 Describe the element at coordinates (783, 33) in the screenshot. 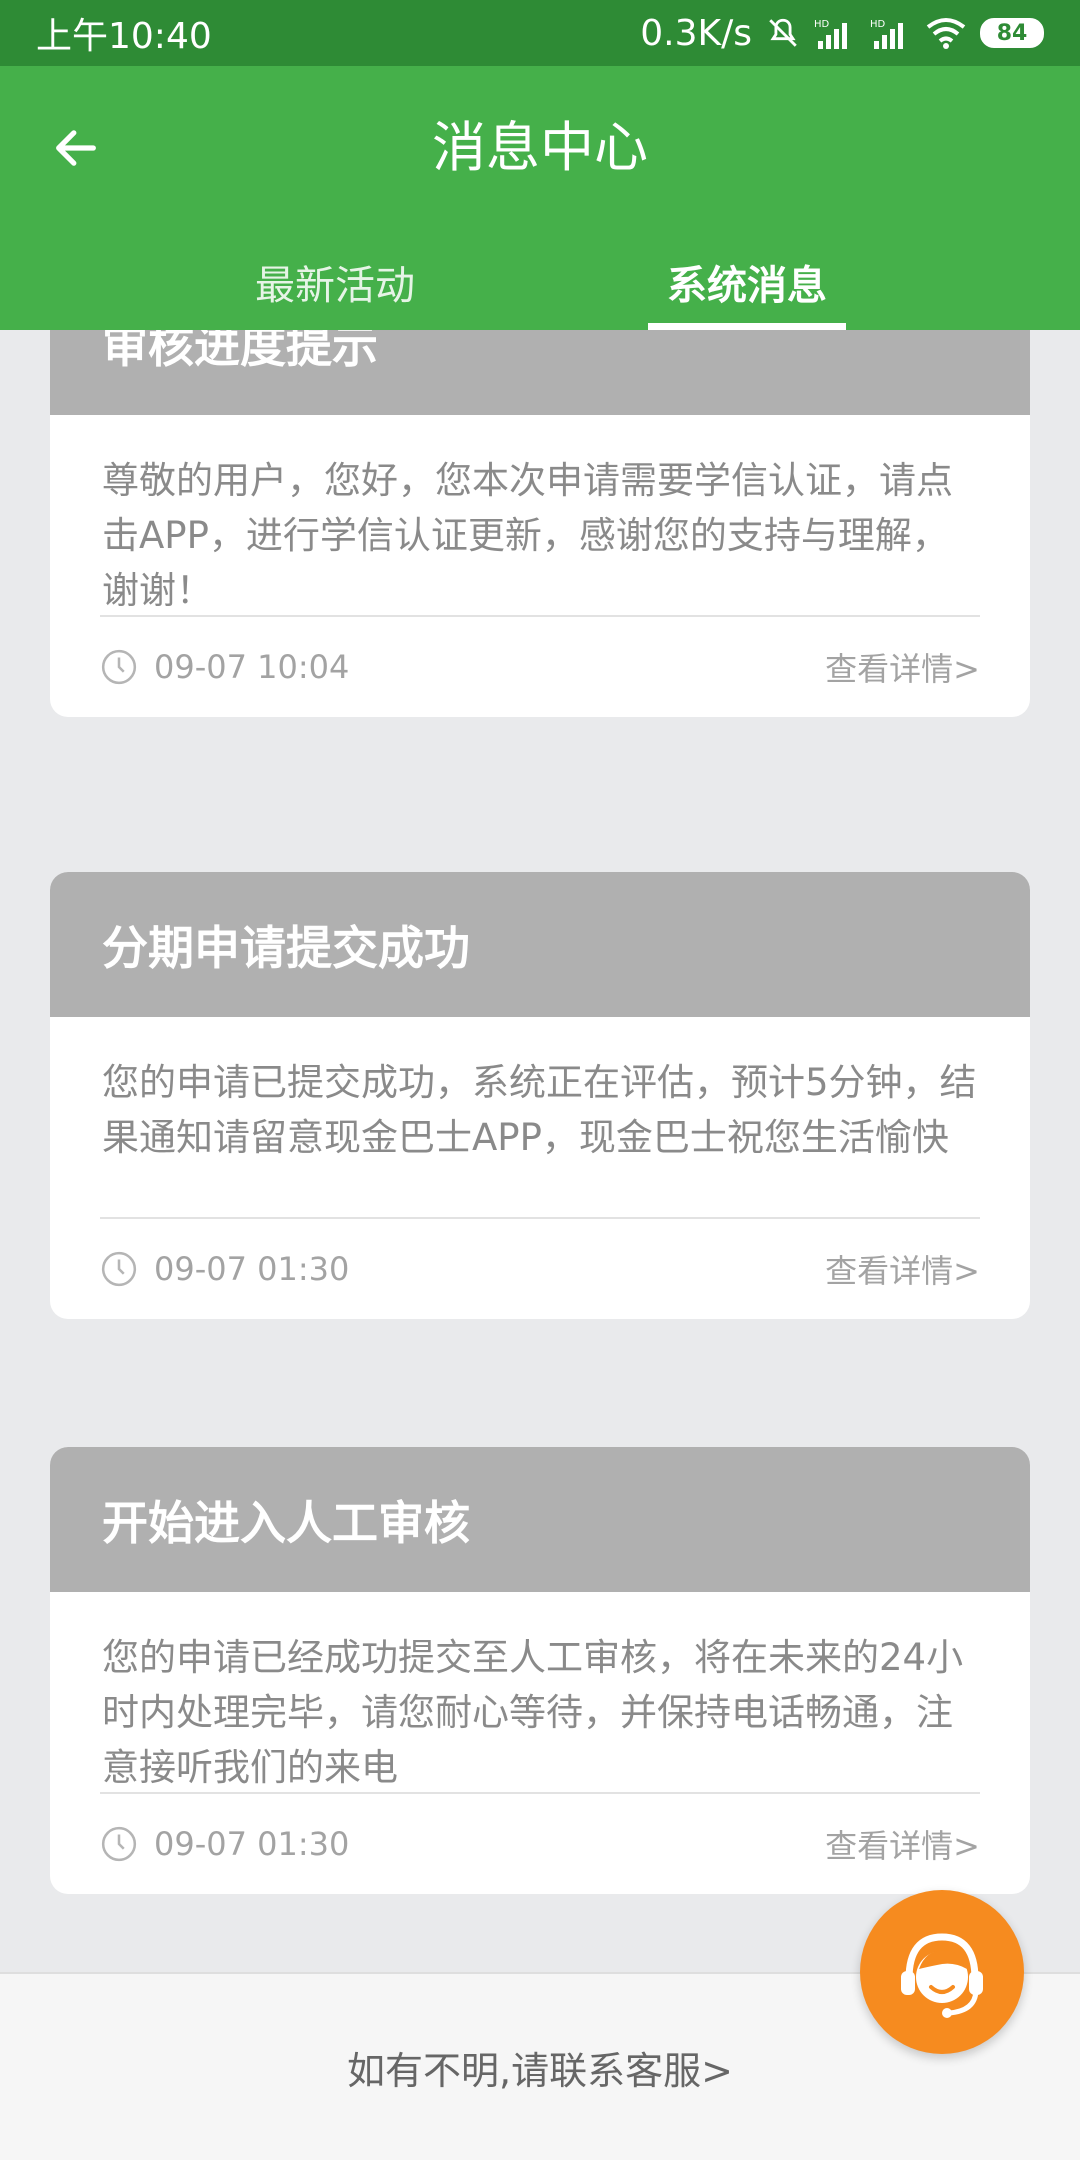

I see `mute-bell-icon` at that location.